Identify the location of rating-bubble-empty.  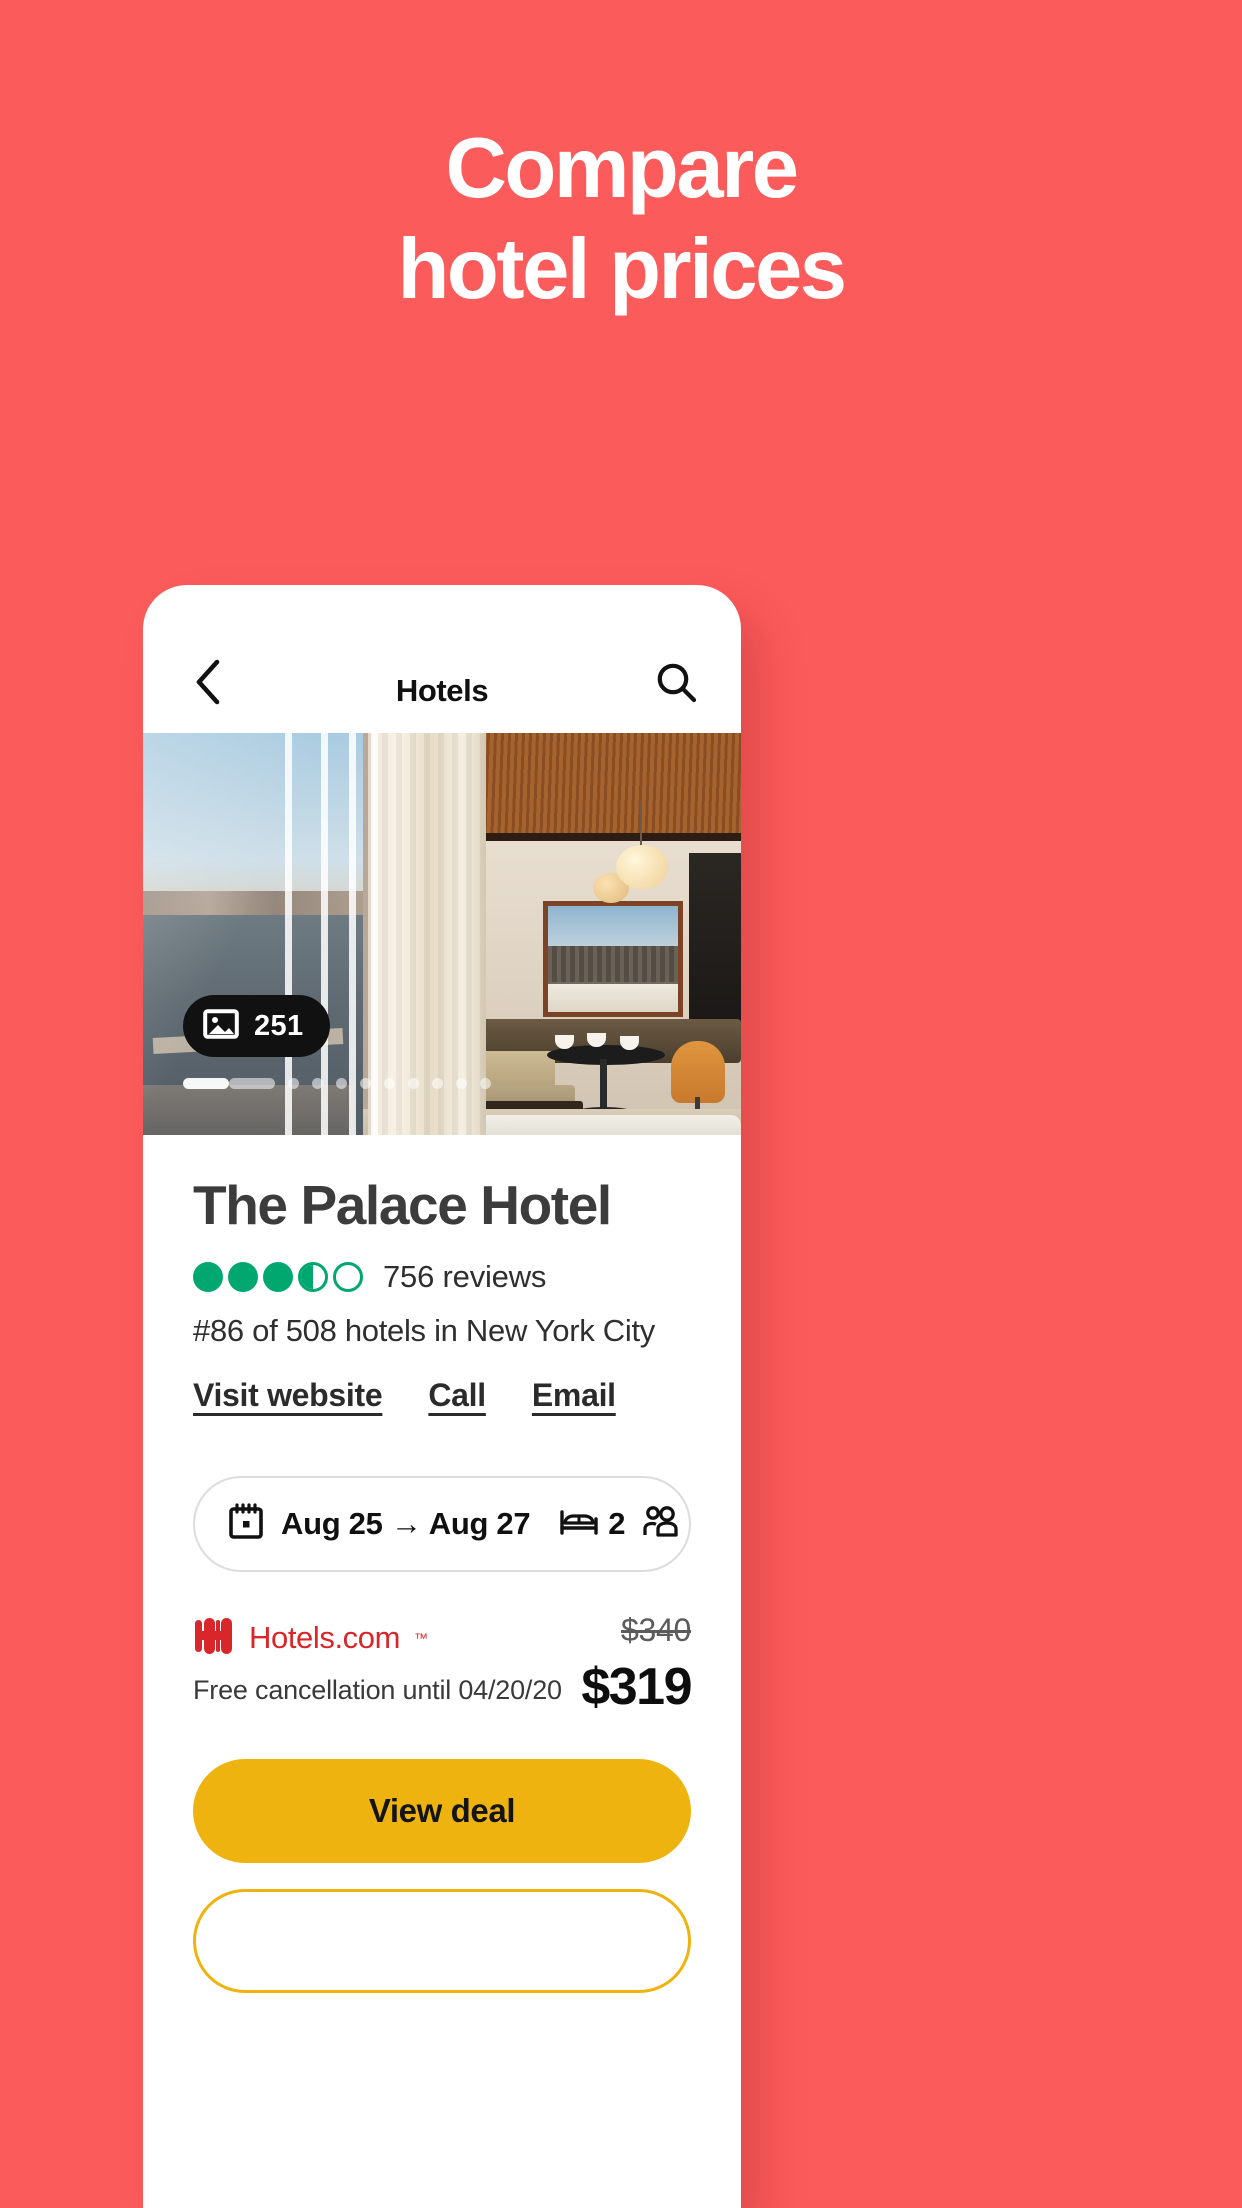
(348, 1276).